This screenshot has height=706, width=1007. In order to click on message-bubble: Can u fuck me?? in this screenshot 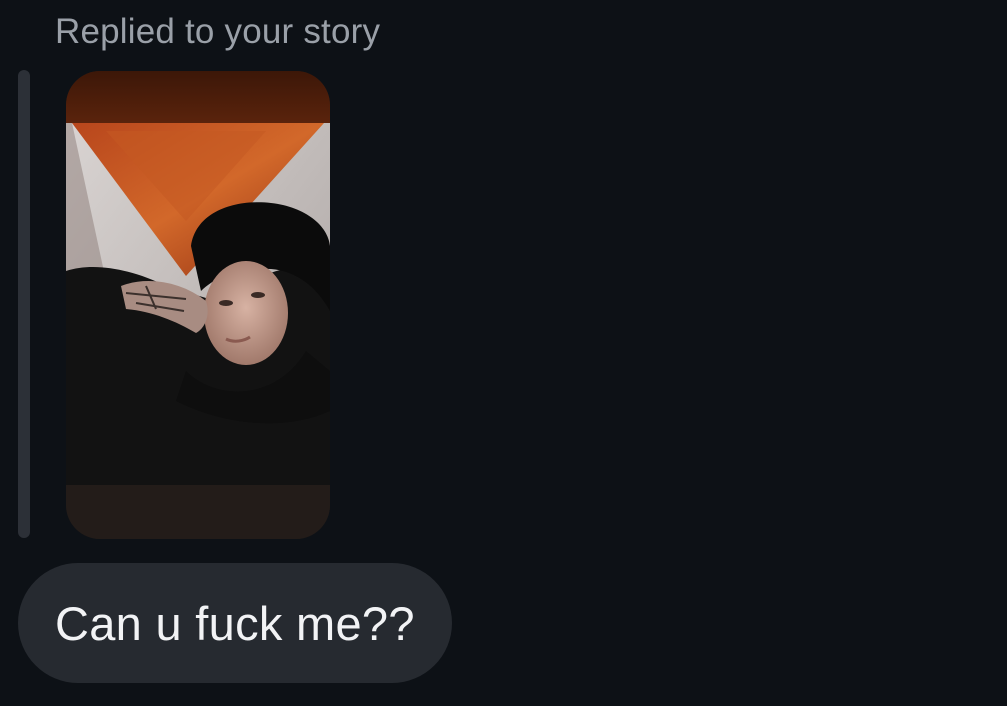, I will do `click(235, 623)`.